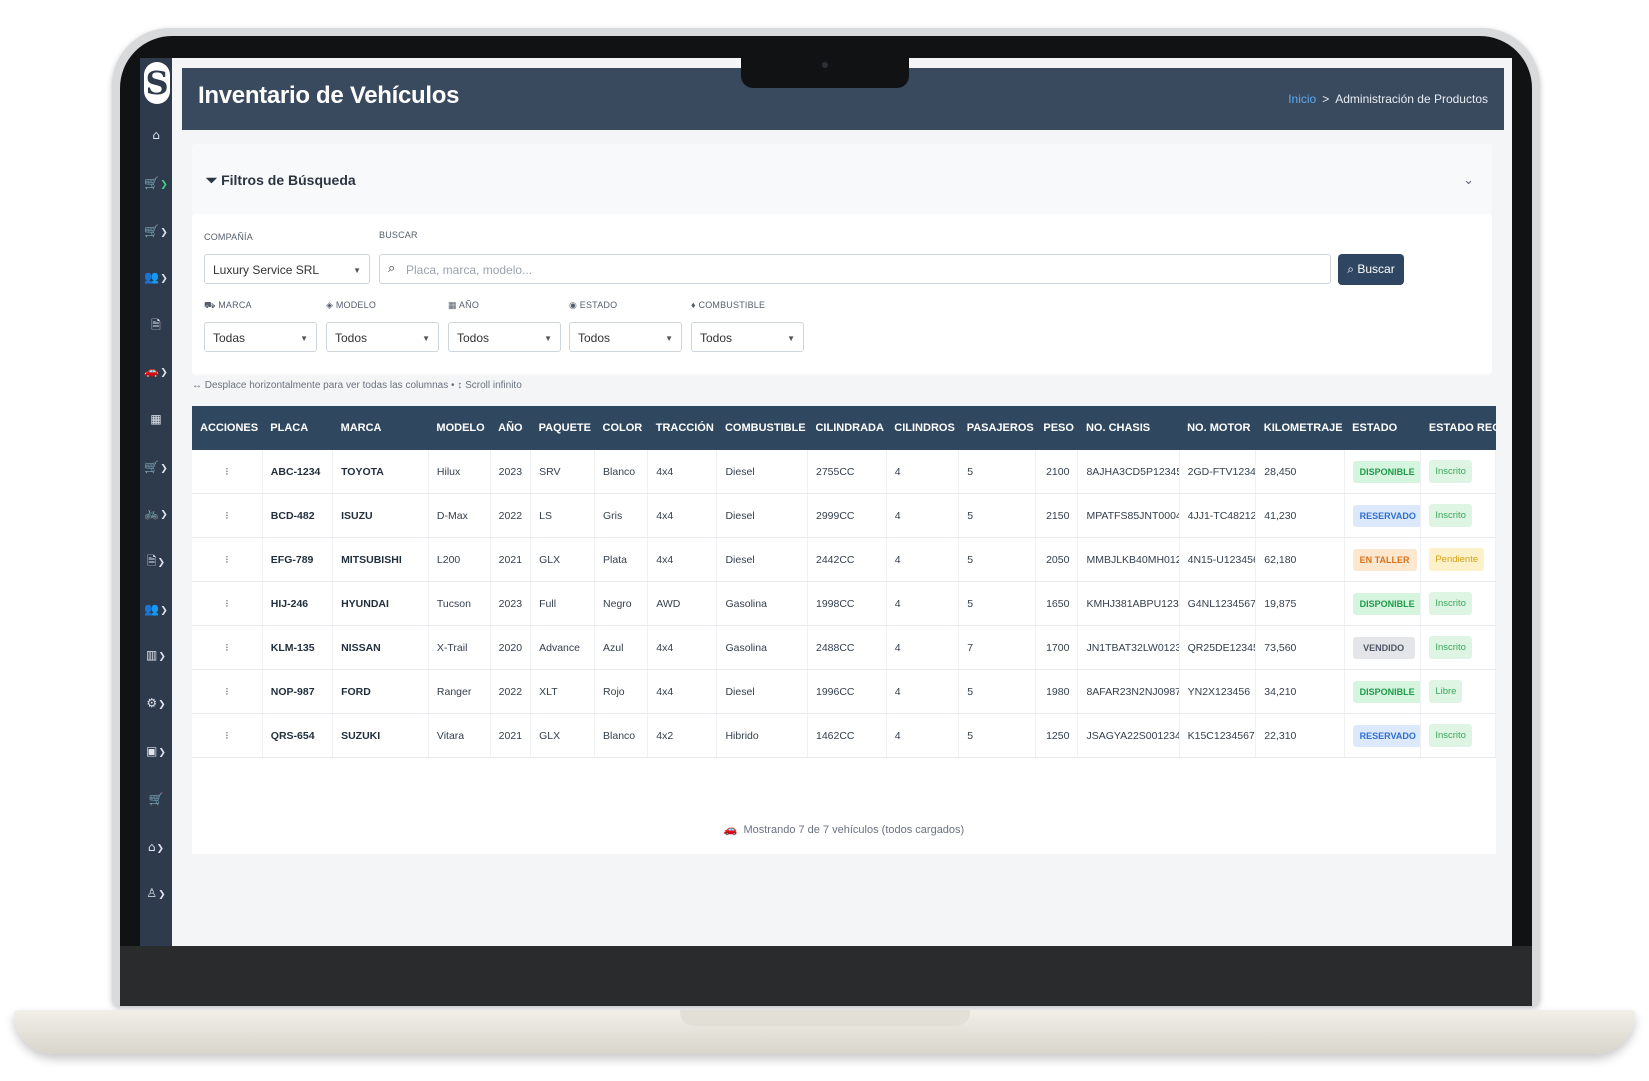 The width and height of the screenshot is (1649, 1081). What do you see at coordinates (511, 735) in the screenshot?
I see `table-cell: 2021` at bounding box center [511, 735].